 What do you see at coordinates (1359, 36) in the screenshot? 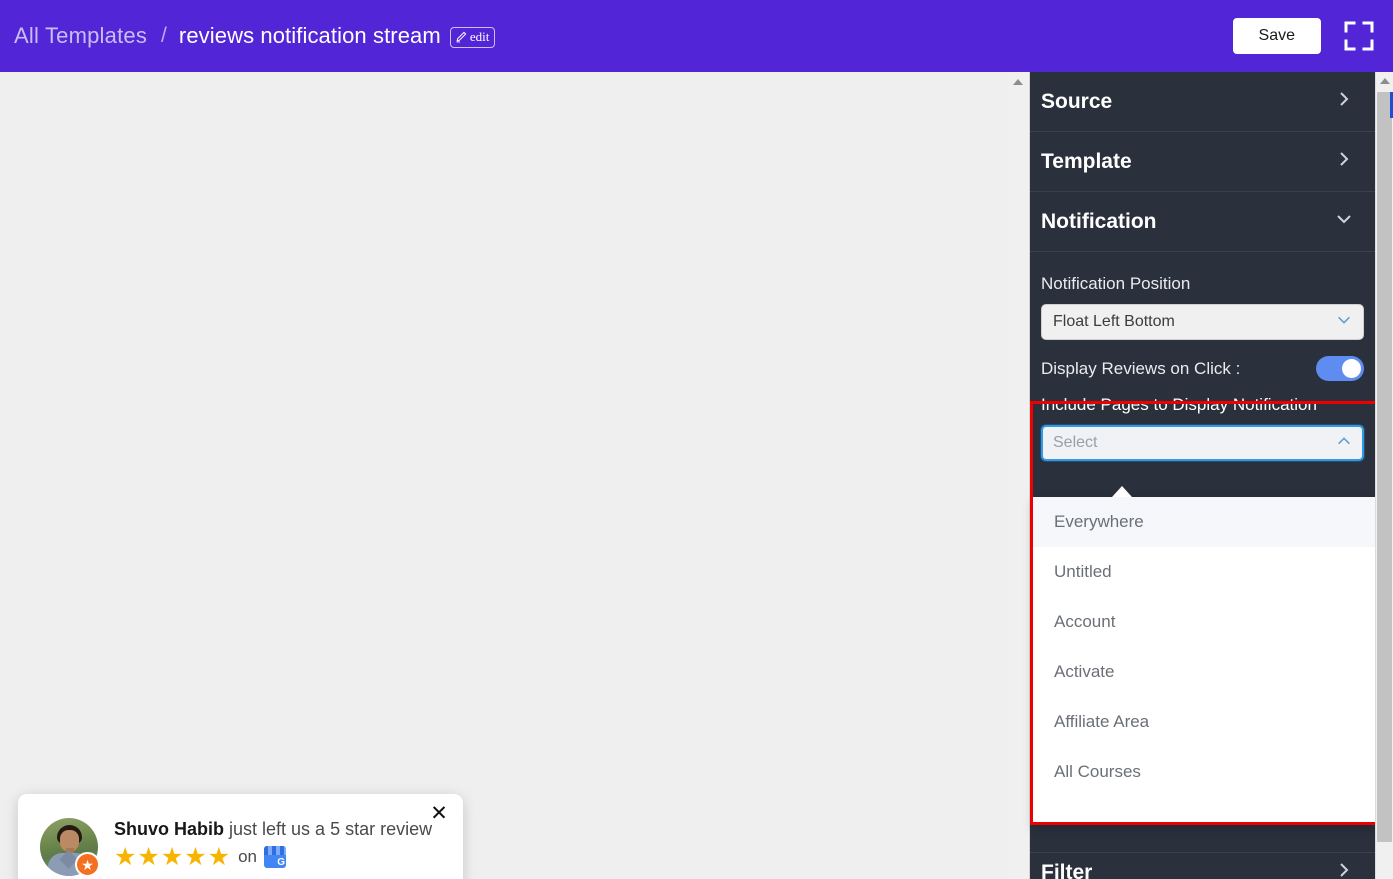
I see `fullscreen-icon` at bounding box center [1359, 36].